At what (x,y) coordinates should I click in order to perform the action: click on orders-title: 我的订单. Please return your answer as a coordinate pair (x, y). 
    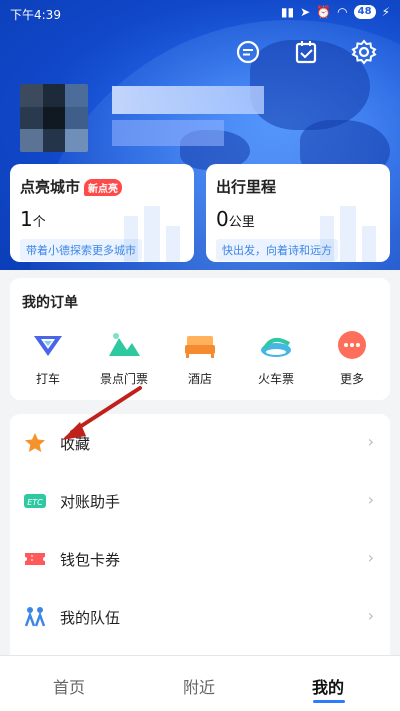
    Looking at the image, I should click on (50, 303).